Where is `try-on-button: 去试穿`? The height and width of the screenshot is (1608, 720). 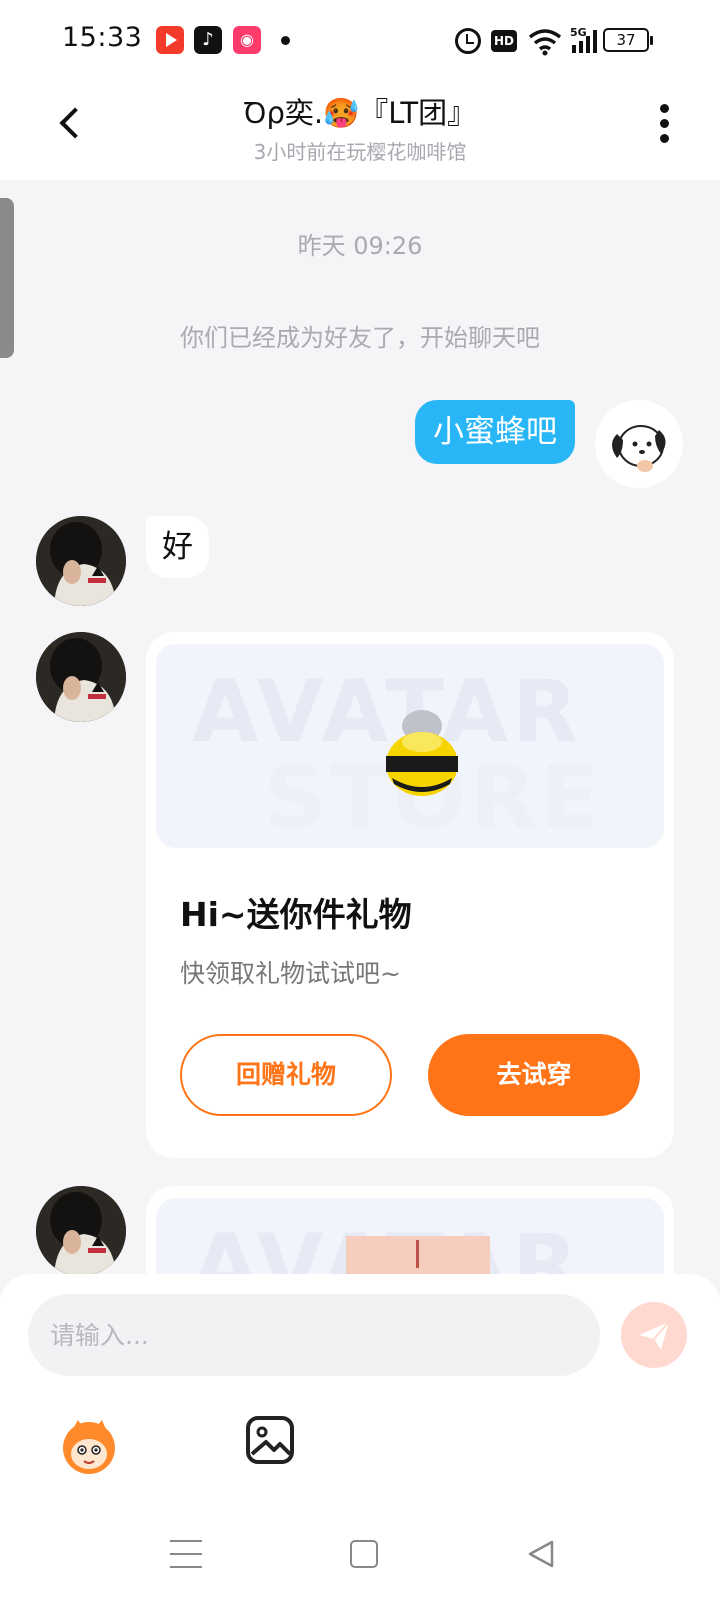 try-on-button: 去试穿 is located at coordinates (534, 1075).